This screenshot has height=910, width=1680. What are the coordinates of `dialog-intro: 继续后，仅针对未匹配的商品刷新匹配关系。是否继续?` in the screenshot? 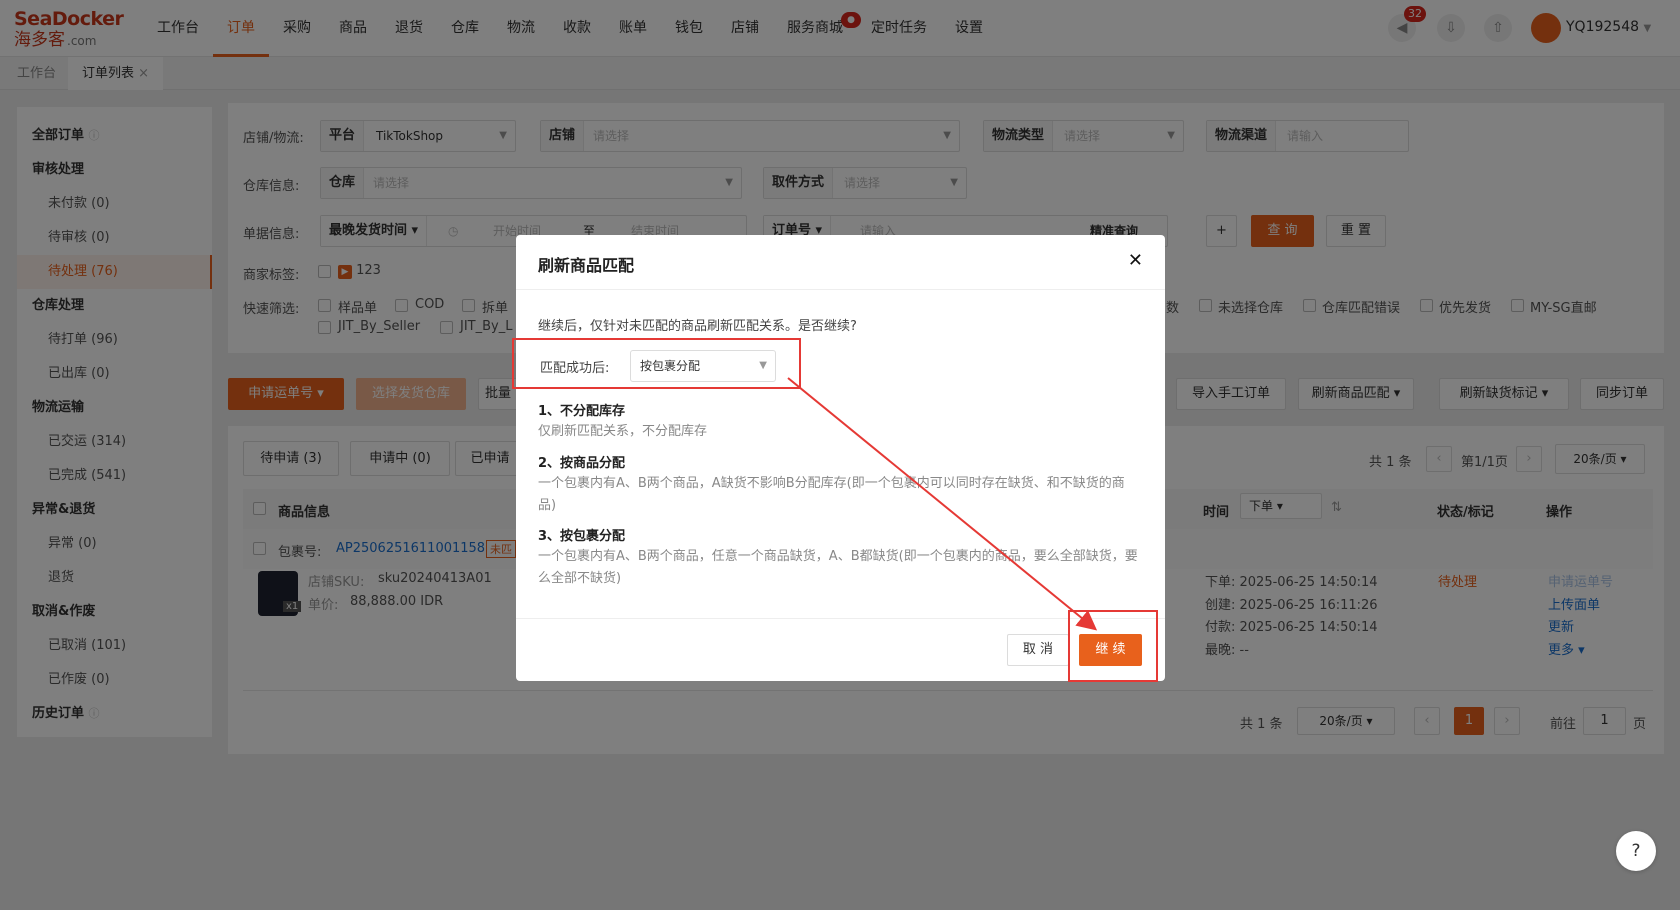 It's located at (697, 326).